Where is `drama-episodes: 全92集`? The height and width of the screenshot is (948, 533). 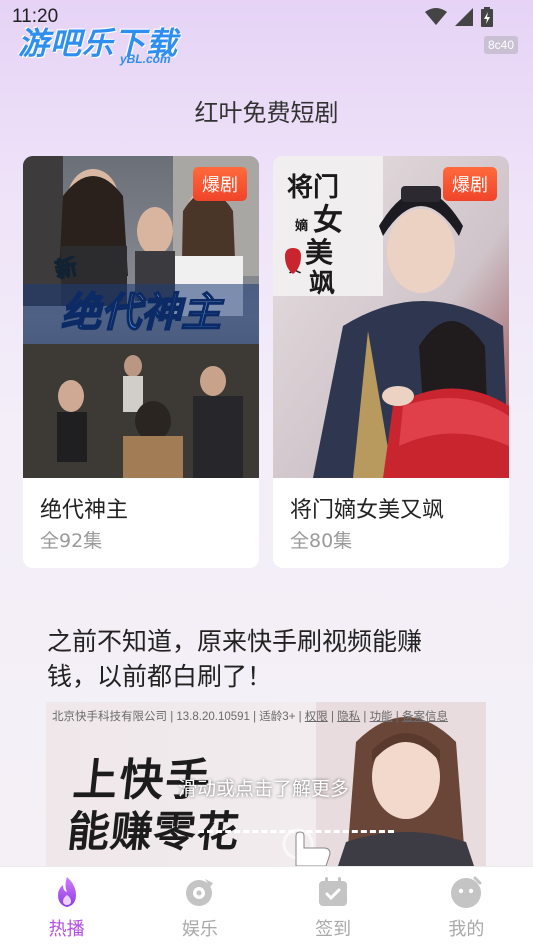
drama-episodes: 全92集 is located at coordinates (71, 541).